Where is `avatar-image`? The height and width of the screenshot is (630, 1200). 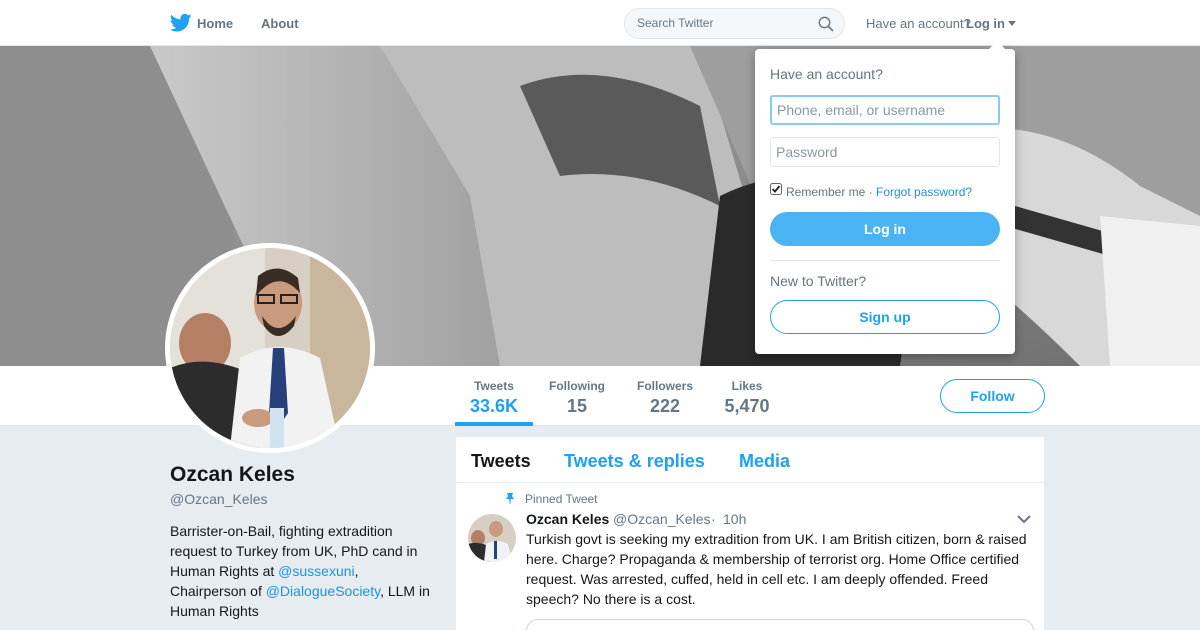
avatar-image is located at coordinates (270, 348).